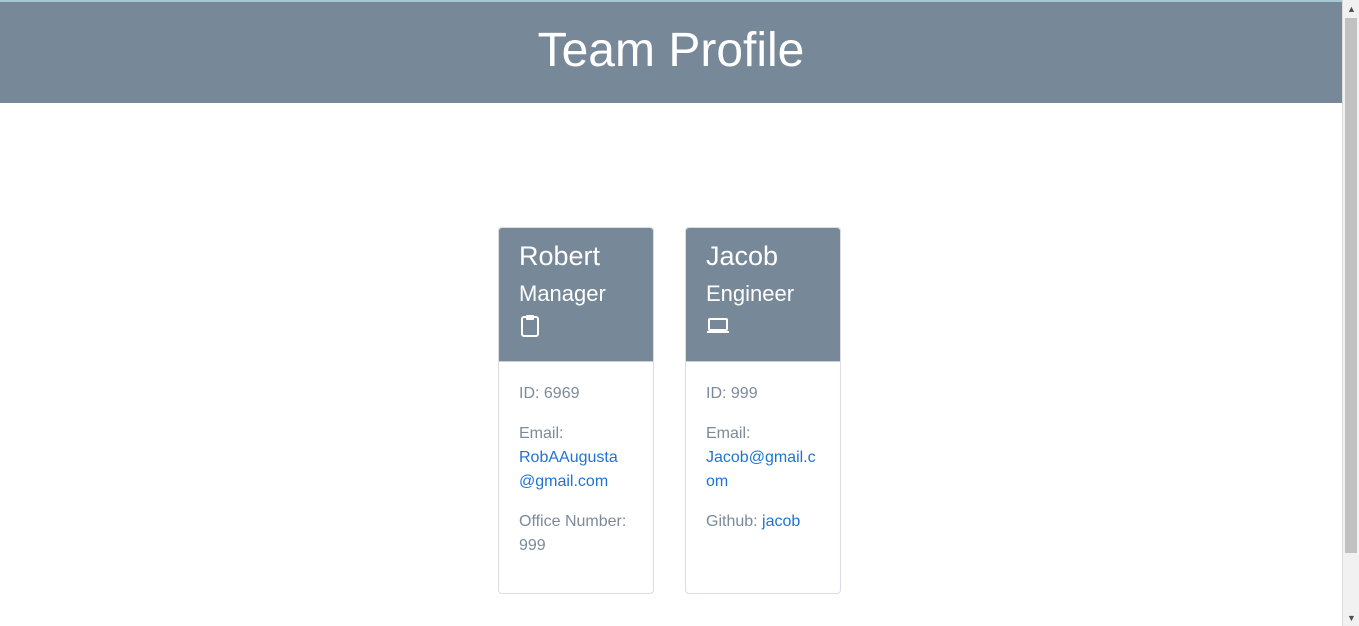 Image resolution: width=1359 pixels, height=626 pixels. I want to click on clipboard-icon, so click(576, 326).